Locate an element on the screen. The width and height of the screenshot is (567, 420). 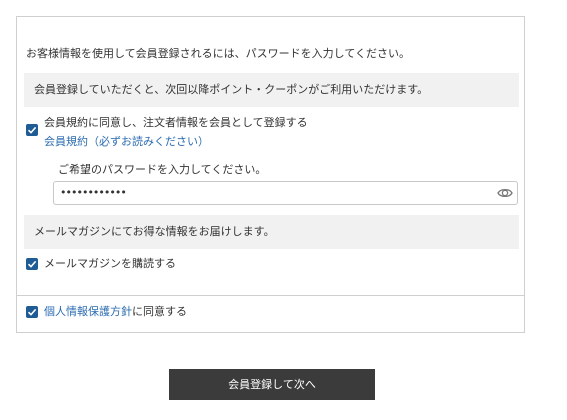
newsletter-band: メールマガジンにてお得な情報をお届けします。 is located at coordinates (271, 232).